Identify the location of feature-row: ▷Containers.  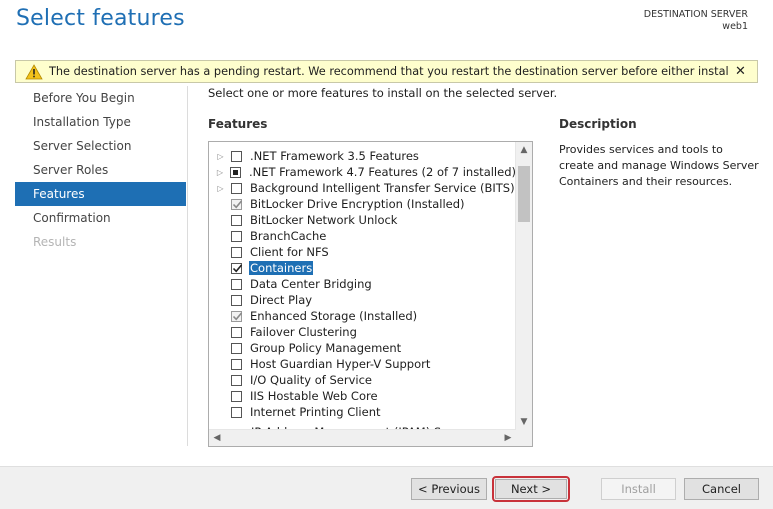
(363, 268).